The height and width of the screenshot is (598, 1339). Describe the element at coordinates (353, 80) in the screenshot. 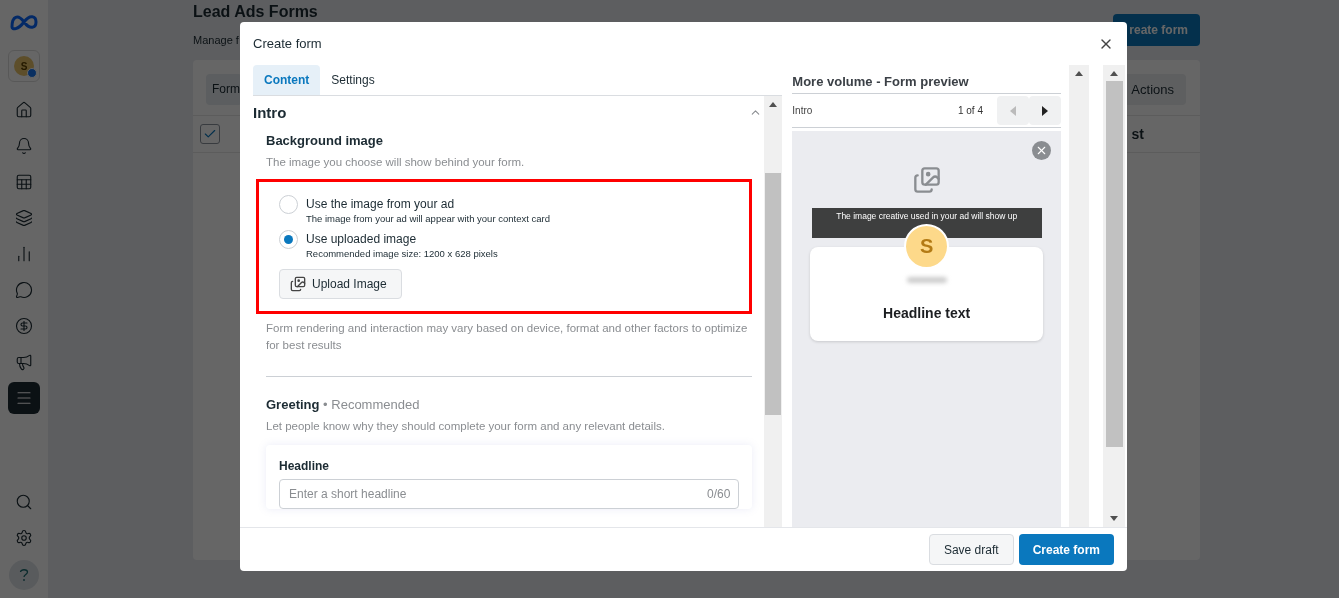

I see `tab: Settings` at that location.